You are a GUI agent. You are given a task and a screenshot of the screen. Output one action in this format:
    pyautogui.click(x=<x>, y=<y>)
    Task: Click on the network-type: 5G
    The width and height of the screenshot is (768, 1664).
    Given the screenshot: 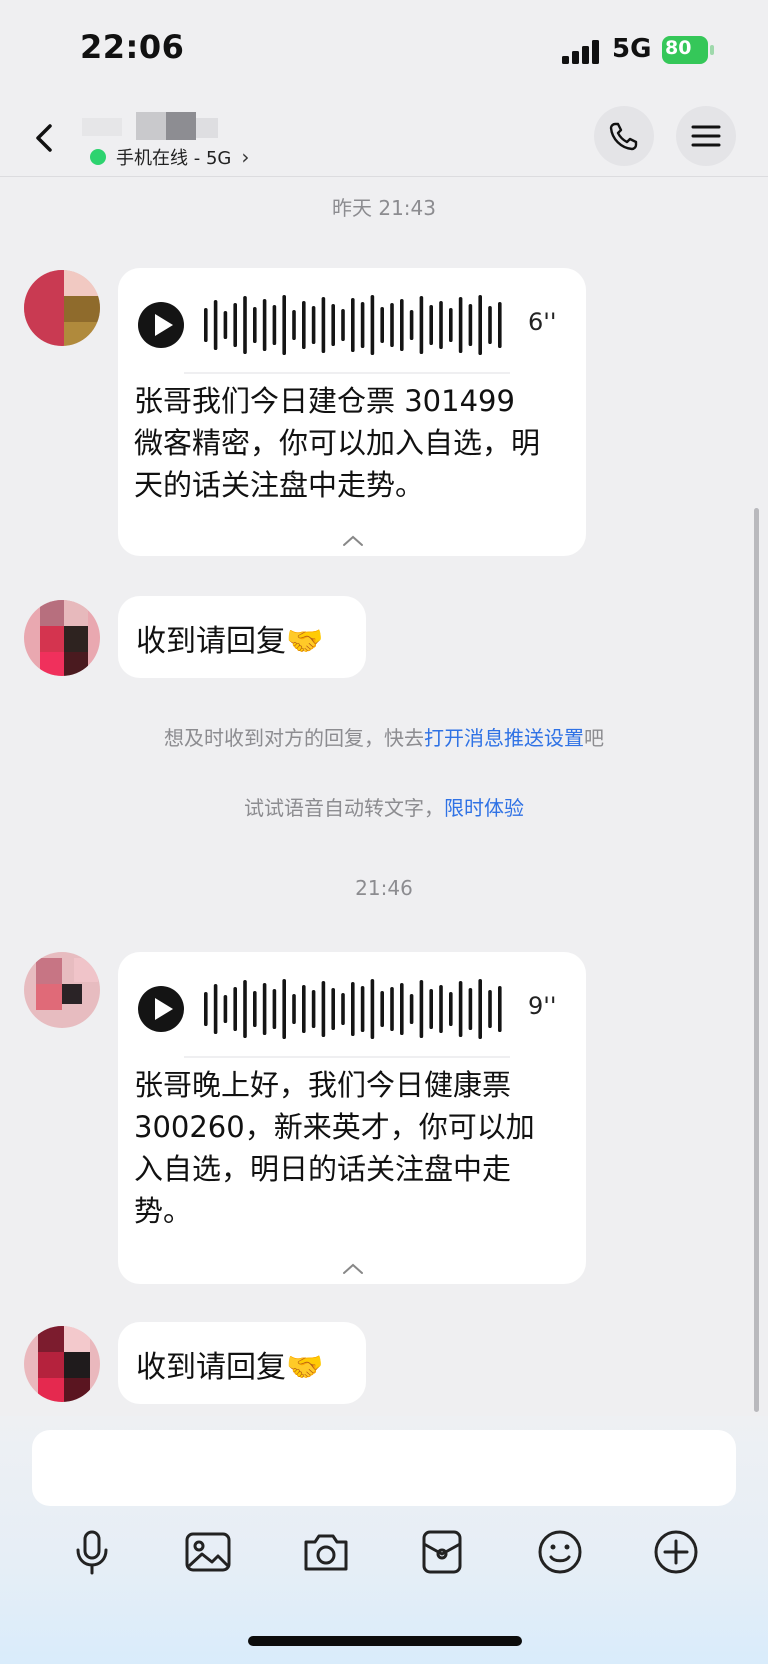 What is the action you would take?
    pyautogui.click(x=632, y=49)
    